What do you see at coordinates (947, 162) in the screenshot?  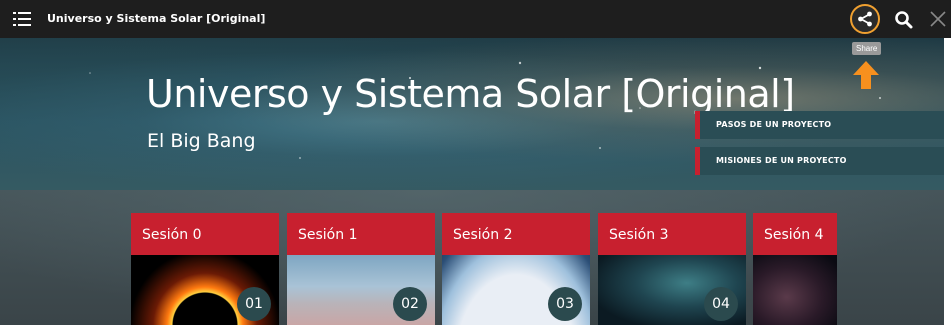 I see `page-edge` at bounding box center [947, 162].